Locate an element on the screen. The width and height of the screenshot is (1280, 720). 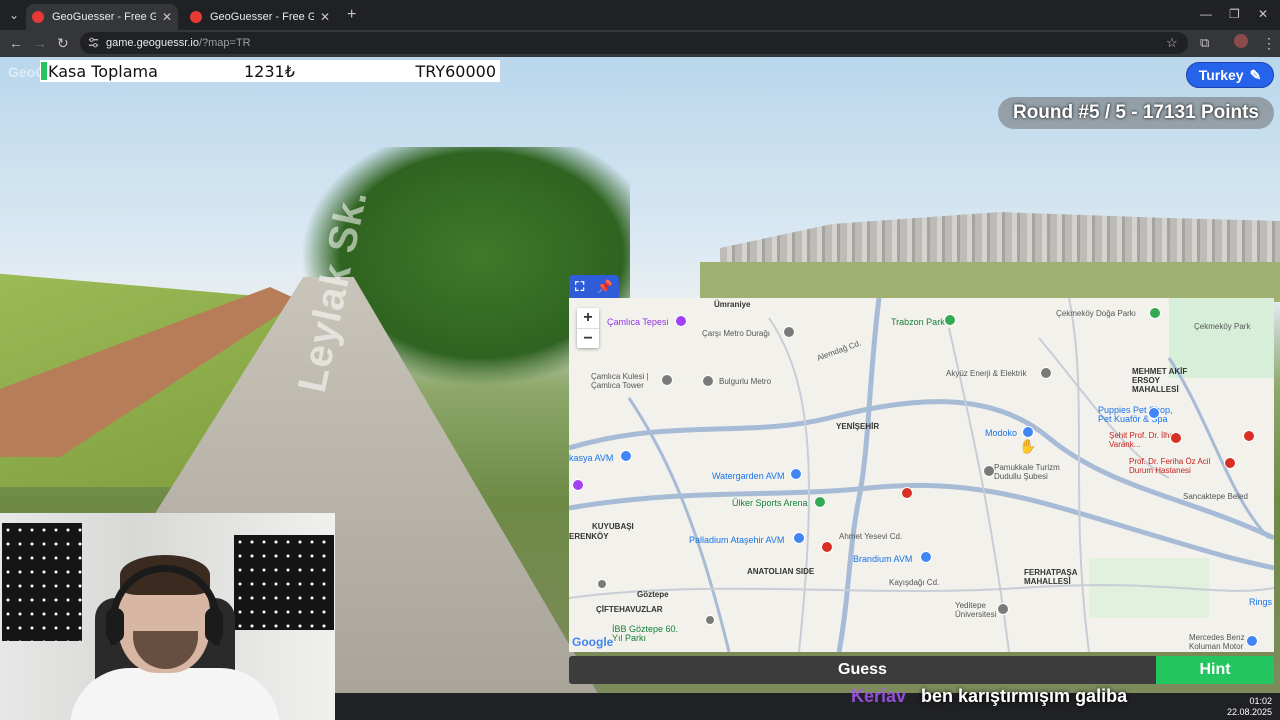
url-path: /?map=TR is located at coordinates (224, 43).